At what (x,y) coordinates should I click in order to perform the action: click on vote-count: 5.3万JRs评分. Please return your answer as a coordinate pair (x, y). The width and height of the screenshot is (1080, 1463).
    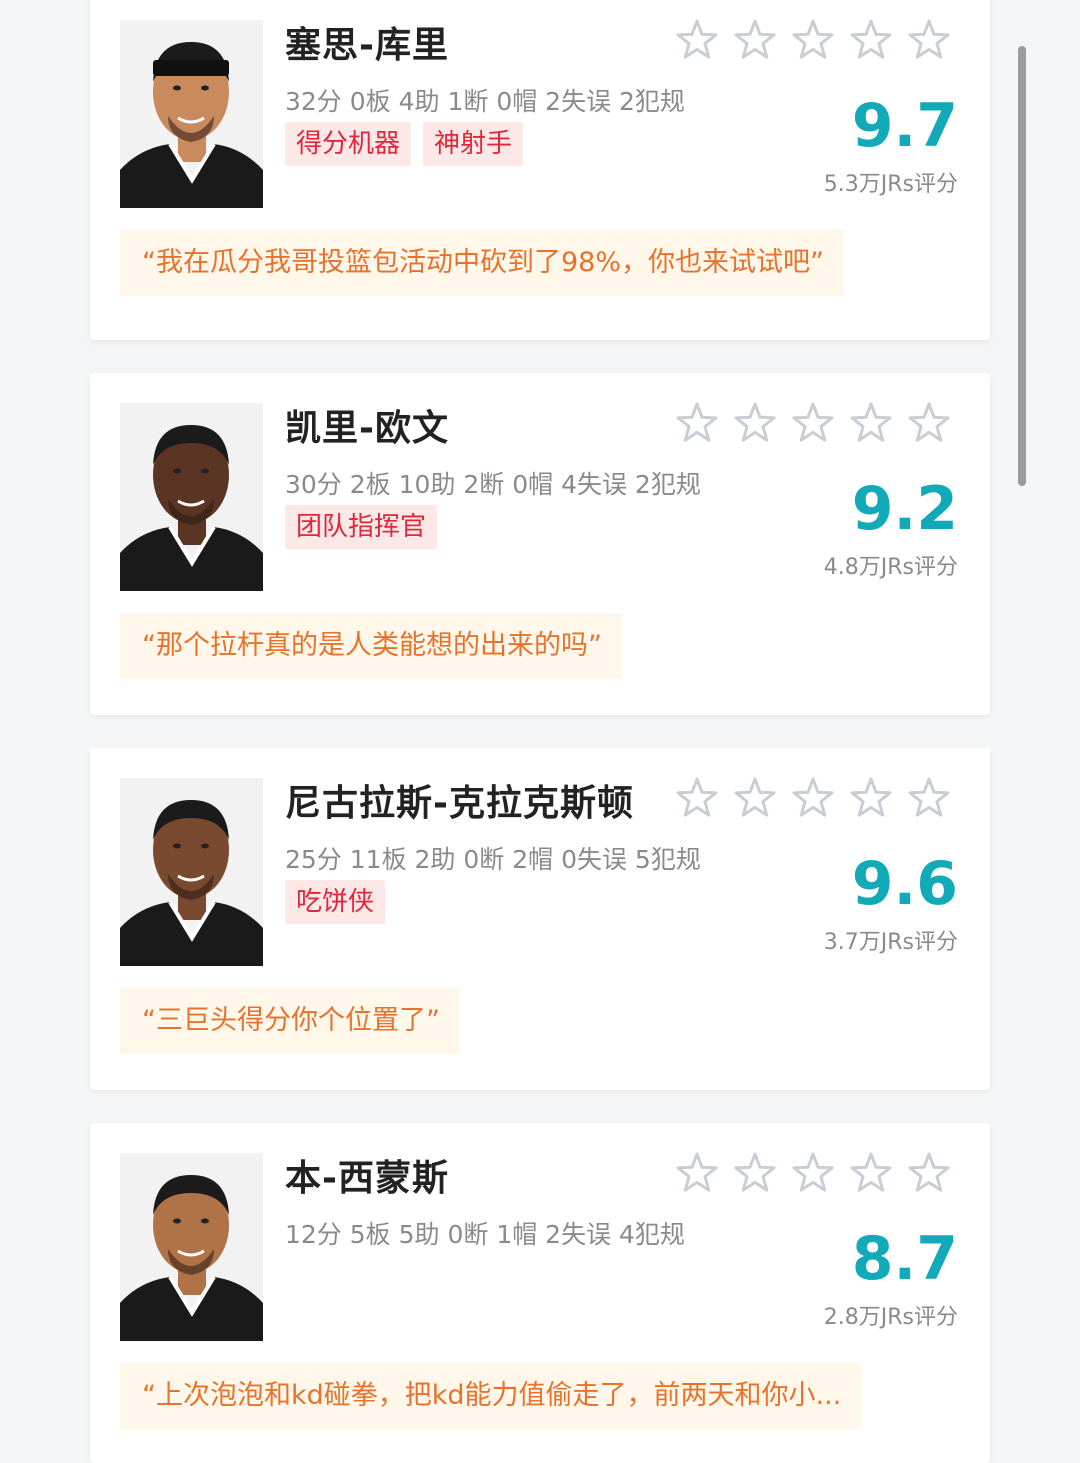
    Looking at the image, I should click on (890, 184).